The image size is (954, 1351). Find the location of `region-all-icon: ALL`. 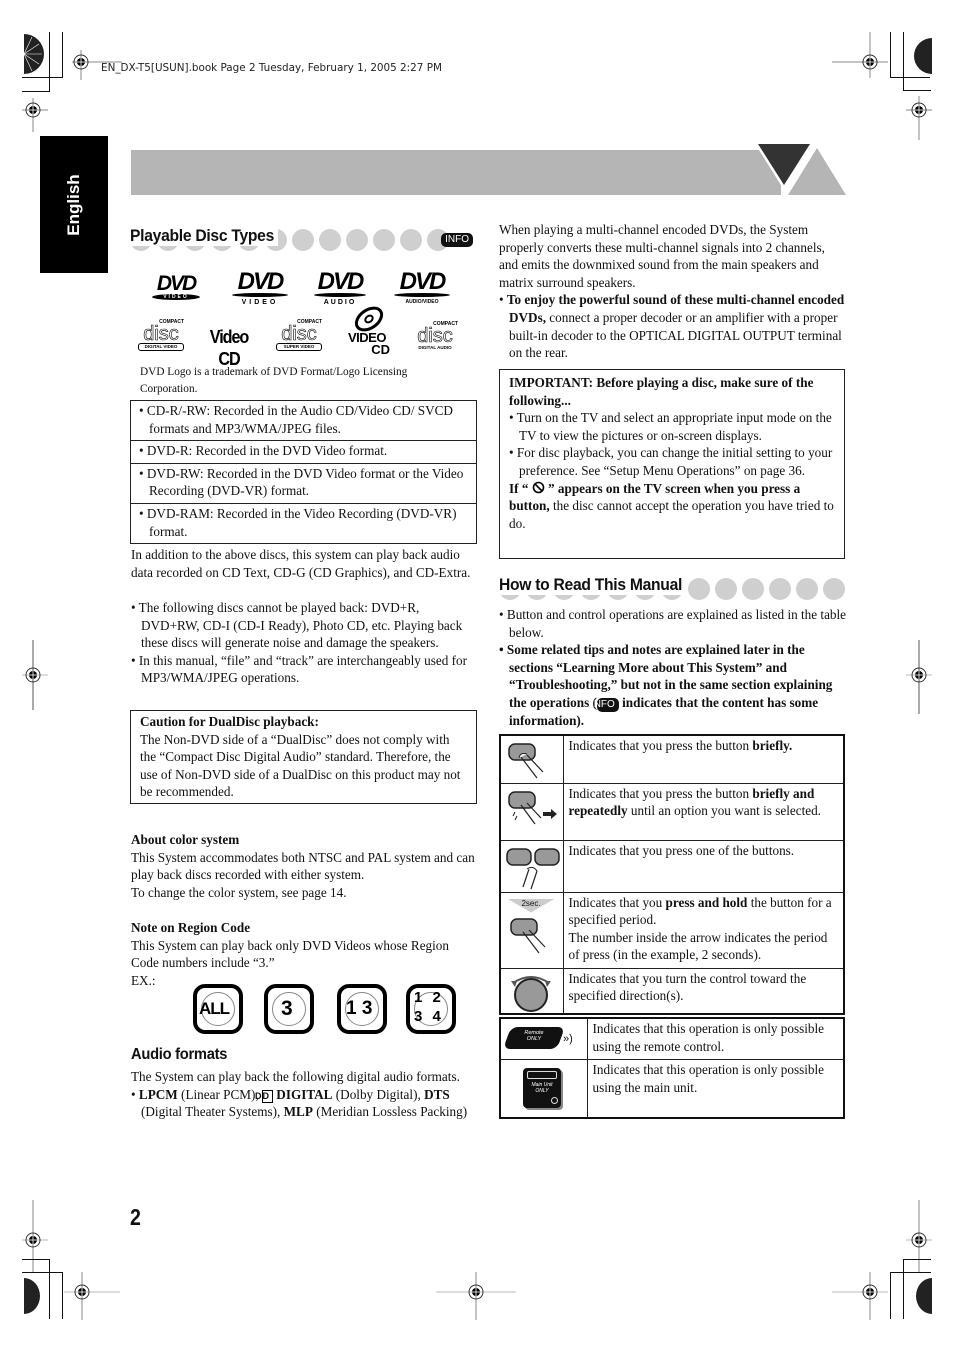

region-all-icon: ALL is located at coordinates (218, 1009).